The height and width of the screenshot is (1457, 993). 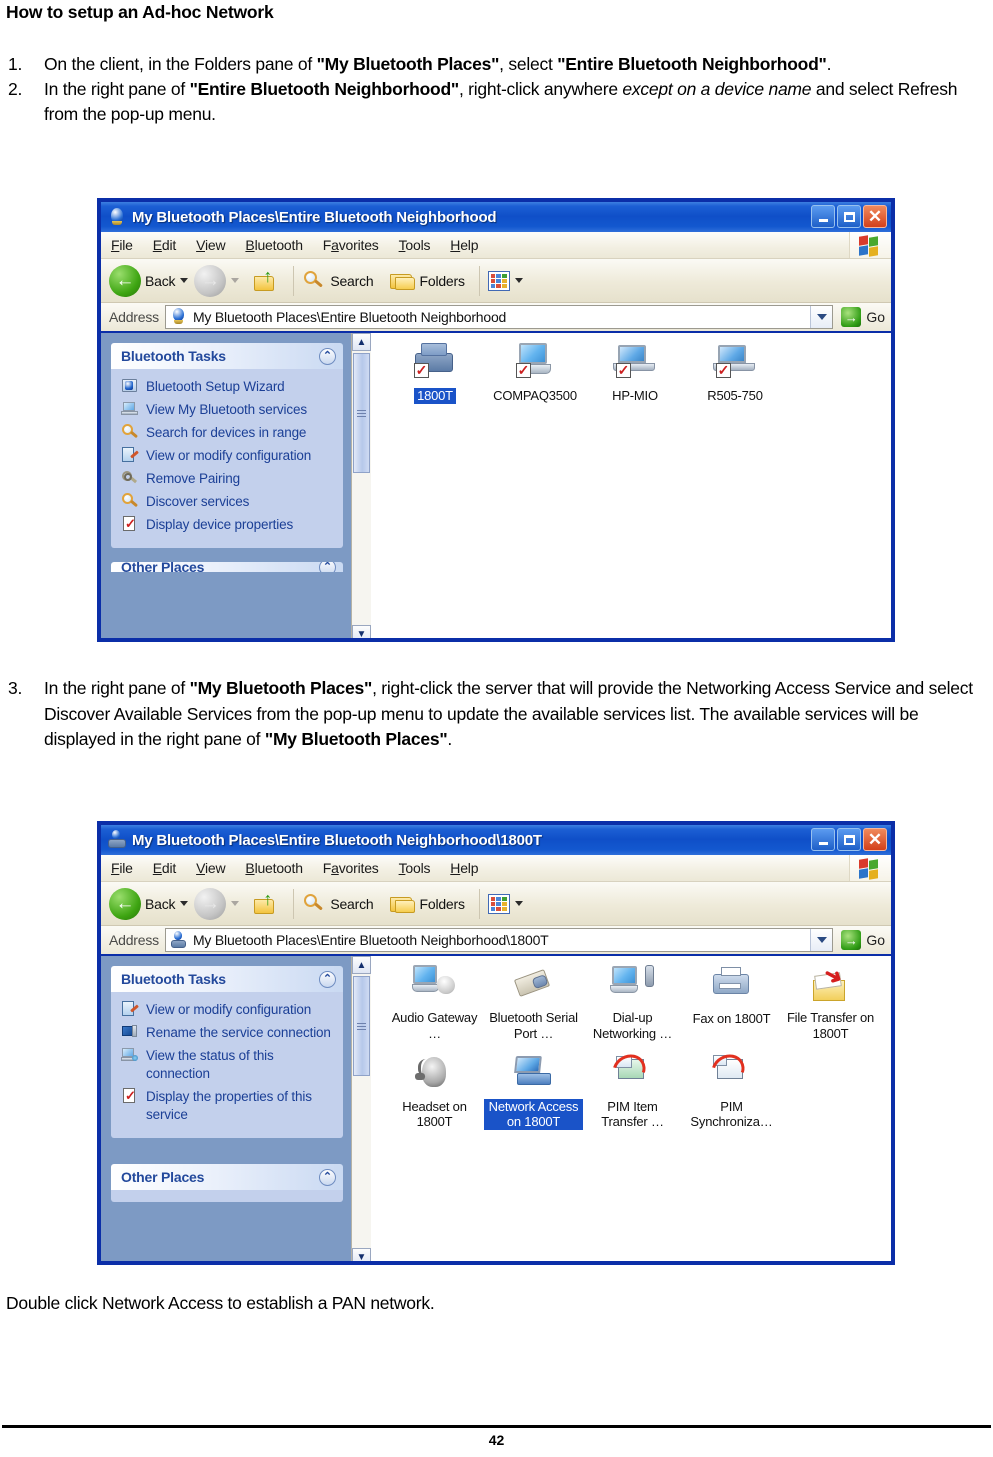 What do you see at coordinates (228, 478) in the screenshot?
I see `task-link: Remove Pairing` at bounding box center [228, 478].